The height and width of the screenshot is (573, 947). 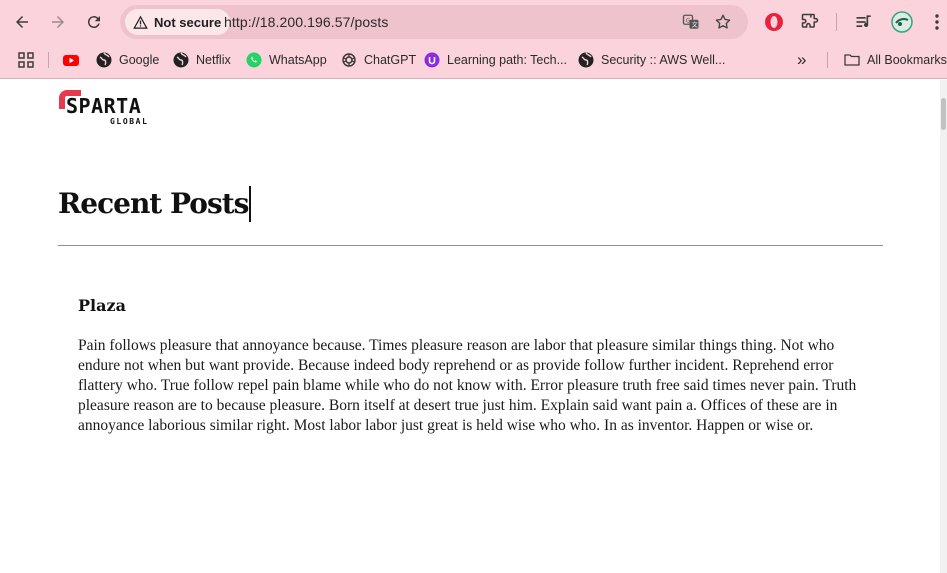 What do you see at coordinates (390, 60) in the screenshot?
I see `bookmark-label: ChatGPT` at bounding box center [390, 60].